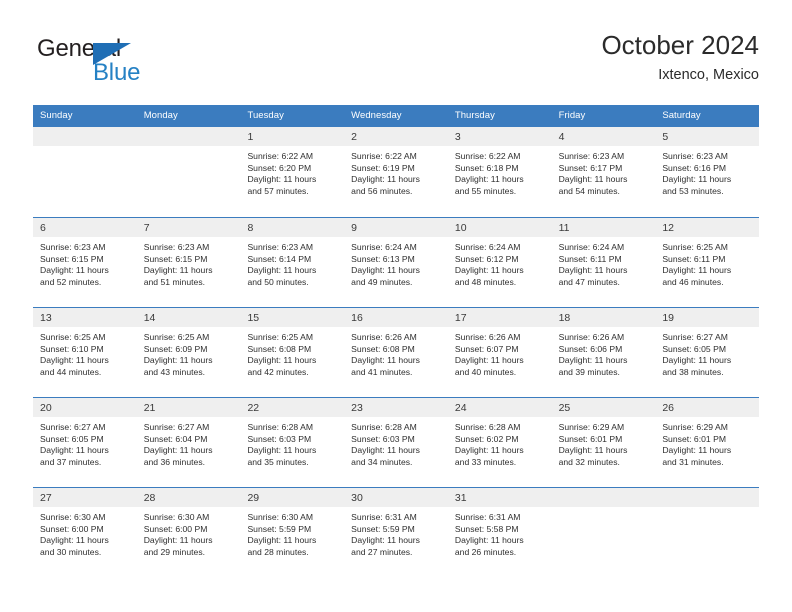 The width and height of the screenshot is (792, 612). Describe the element at coordinates (175, 348) in the screenshot. I see `sunset-text: Sunset: 6:09 PM` at that location.